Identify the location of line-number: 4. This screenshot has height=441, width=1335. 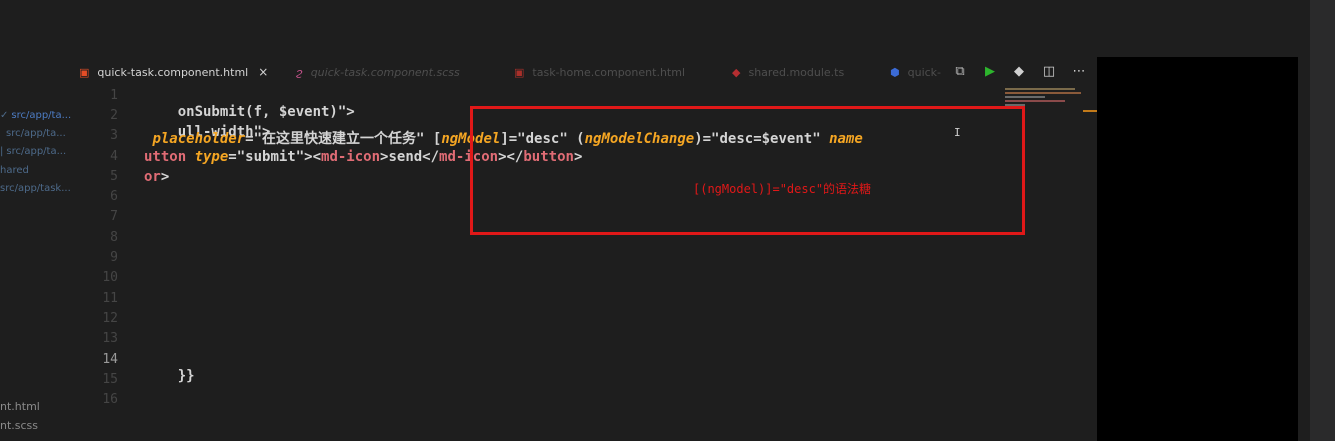
(114, 156).